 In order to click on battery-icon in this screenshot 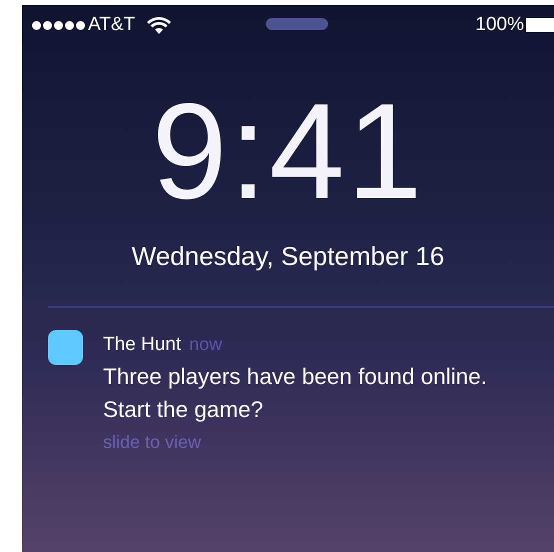, I will do `click(540, 25)`.